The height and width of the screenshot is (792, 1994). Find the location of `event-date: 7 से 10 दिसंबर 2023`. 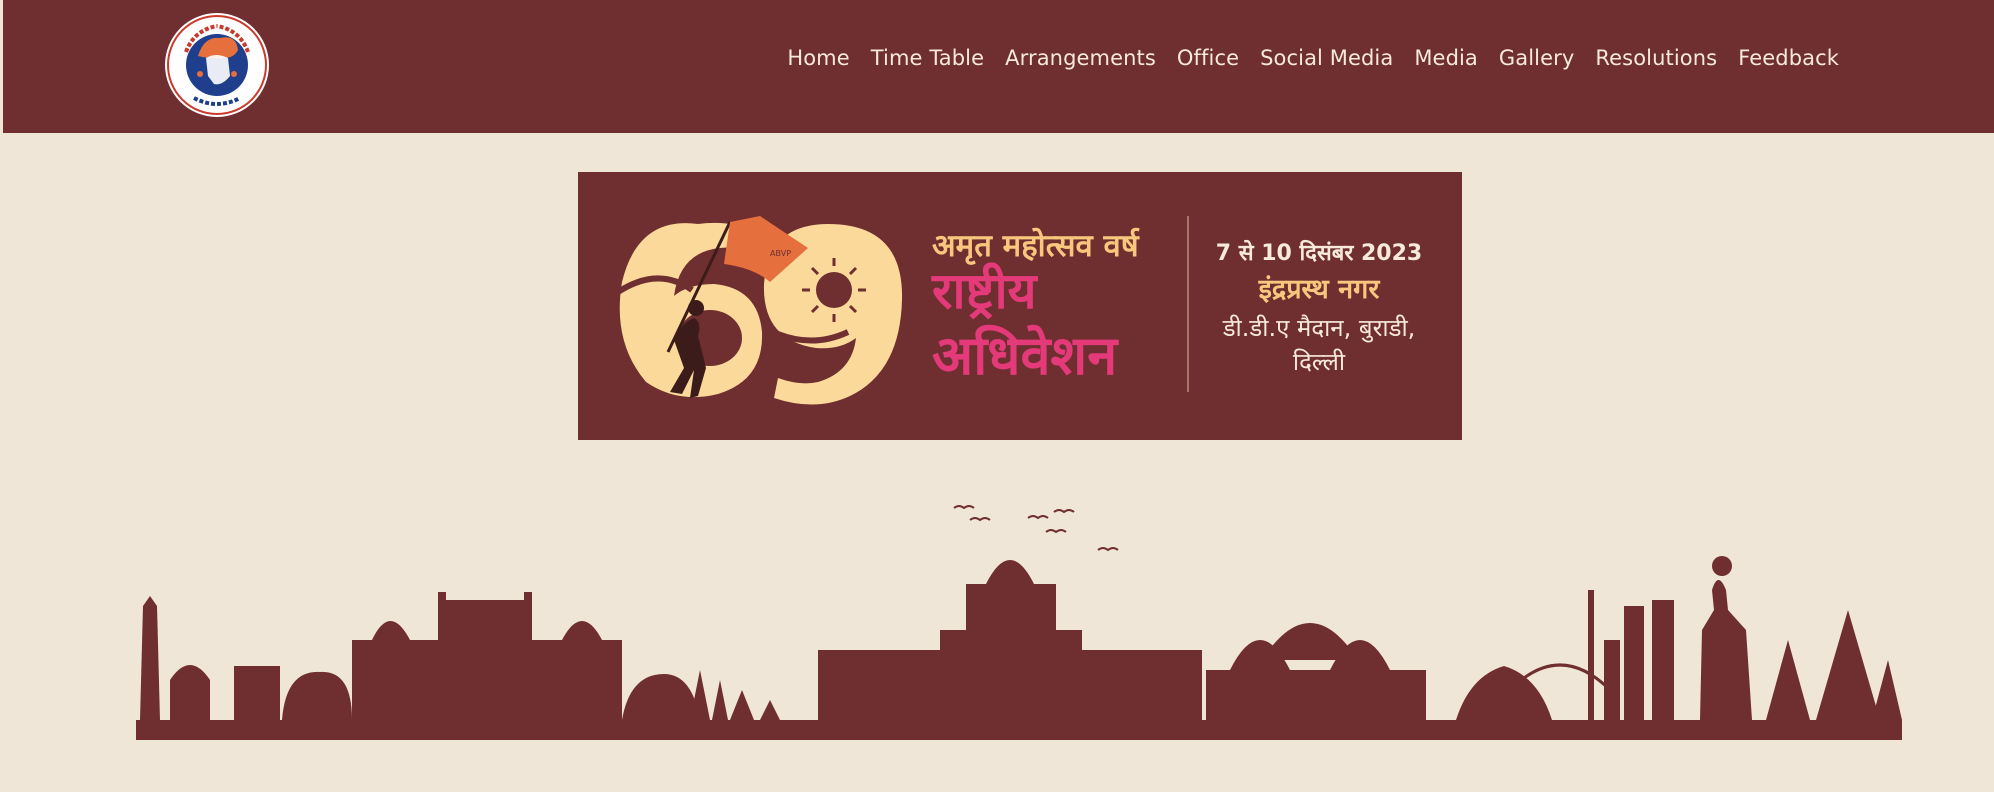

event-date: 7 से 10 दिसंबर 2023 is located at coordinates (1319, 252).